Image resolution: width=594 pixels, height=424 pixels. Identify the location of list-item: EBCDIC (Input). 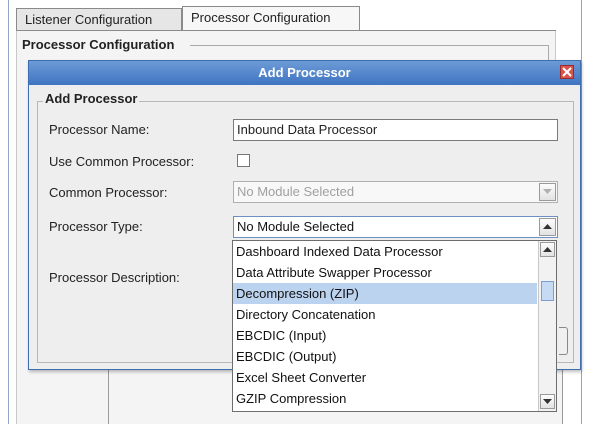
(385, 335).